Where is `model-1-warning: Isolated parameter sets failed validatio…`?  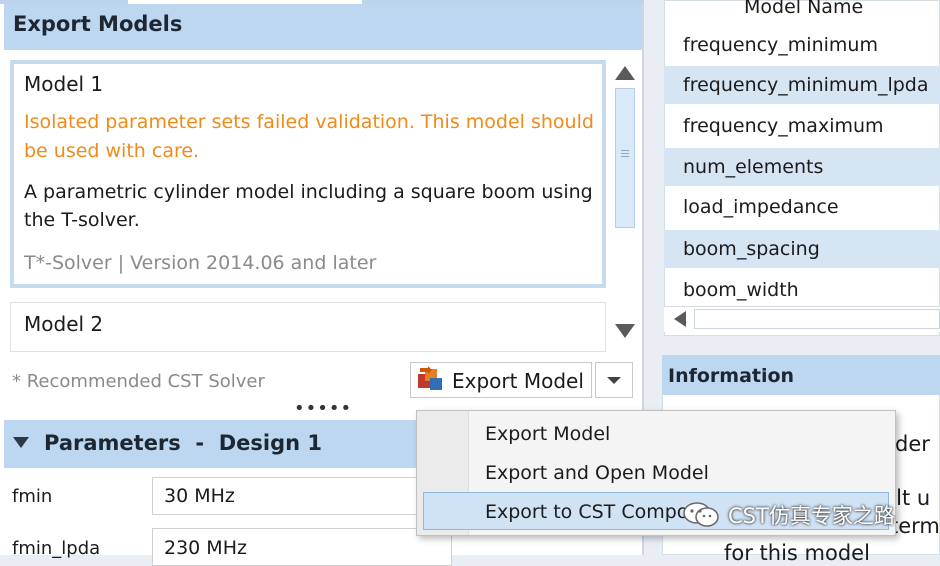
model-1-warning: Isolated parameter sets failed validatio… is located at coordinates (309, 136).